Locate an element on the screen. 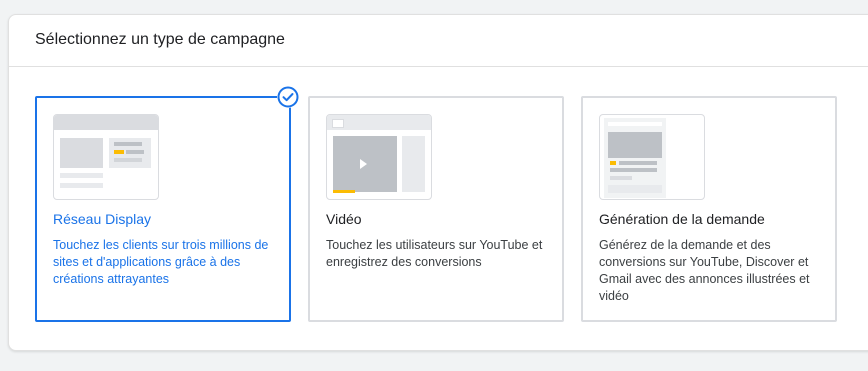 This screenshot has width=868, height=371. check-circle-icon is located at coordinates (288, 97).